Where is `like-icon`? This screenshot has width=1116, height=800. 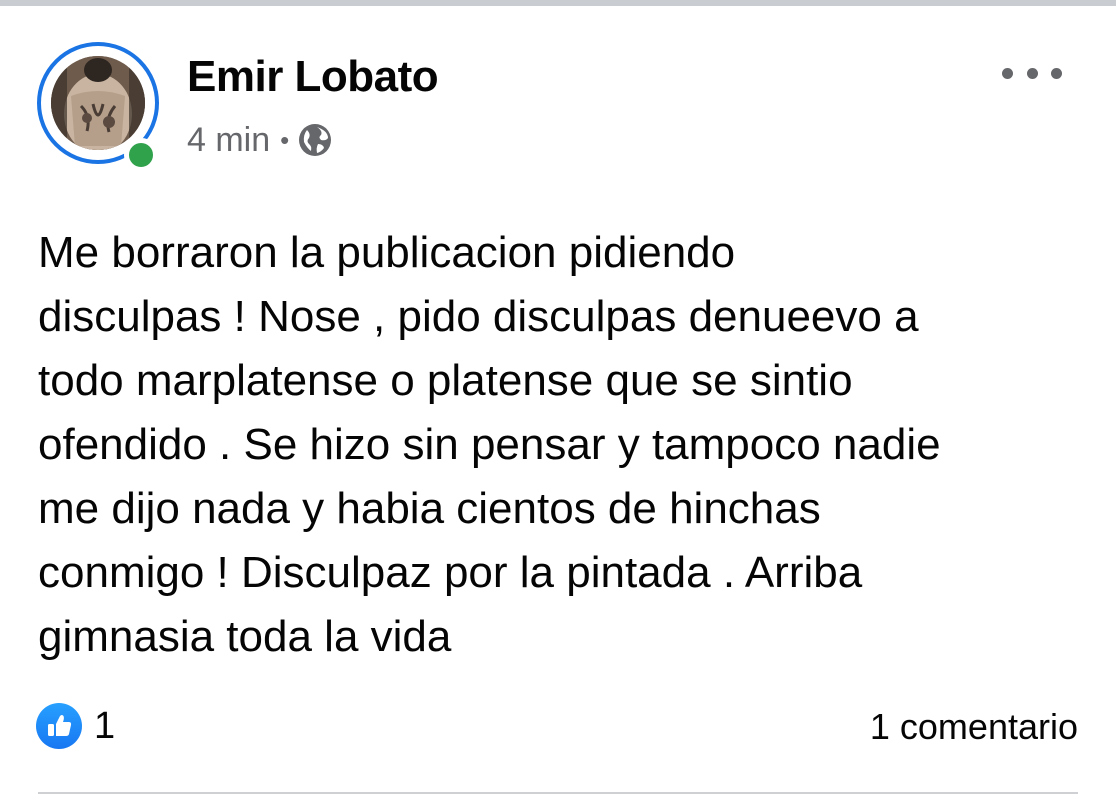
like-icon is located at coordinates (59, 726).